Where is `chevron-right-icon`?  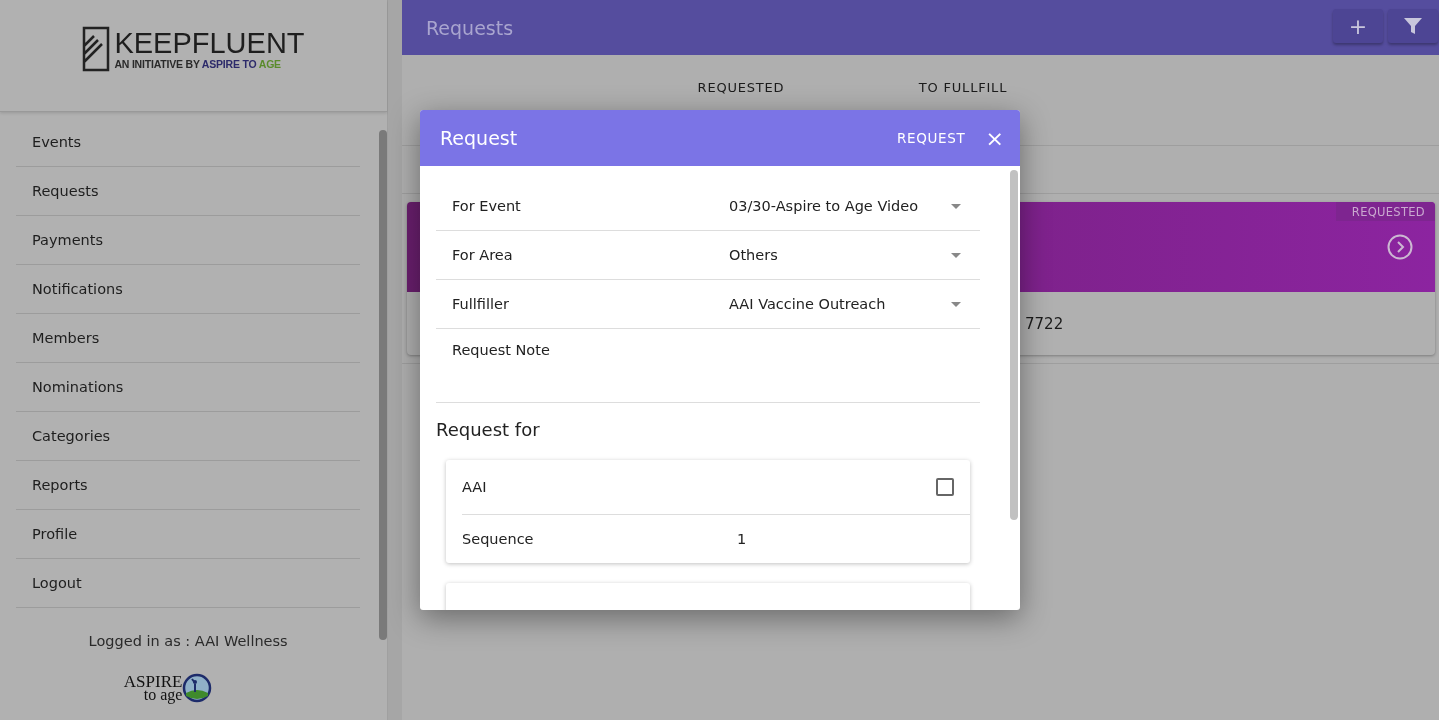 chevron-right-icon is located at coordinates (1400, 247).